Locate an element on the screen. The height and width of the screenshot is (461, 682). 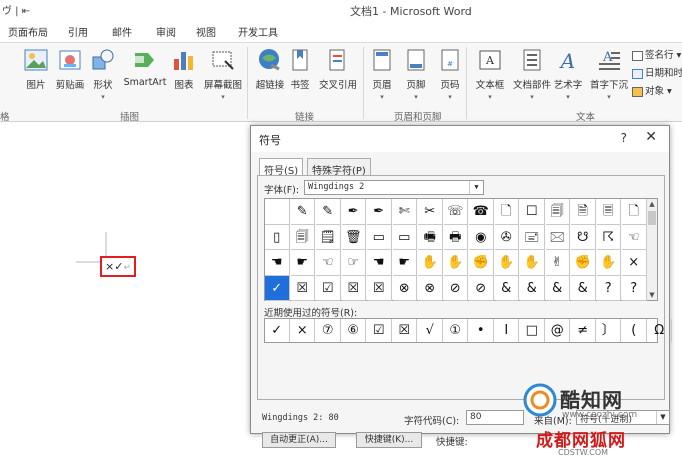
char-code-input: 80 is located at coordinates (495, 417).